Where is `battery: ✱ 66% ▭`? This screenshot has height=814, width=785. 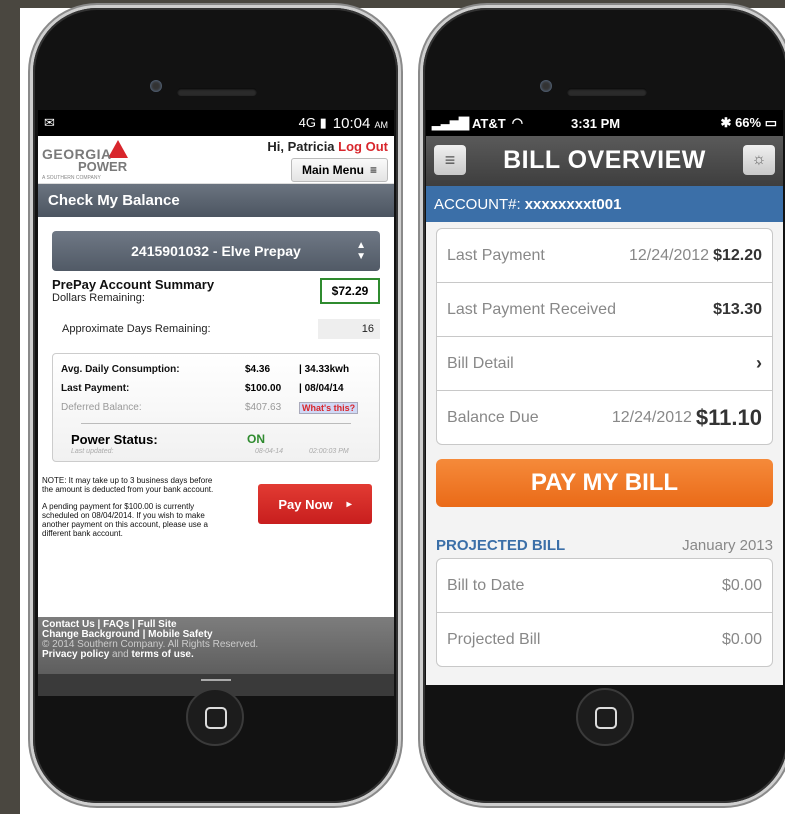 battery: ✱ 66% ▭ is located at coordinates (748, 122).